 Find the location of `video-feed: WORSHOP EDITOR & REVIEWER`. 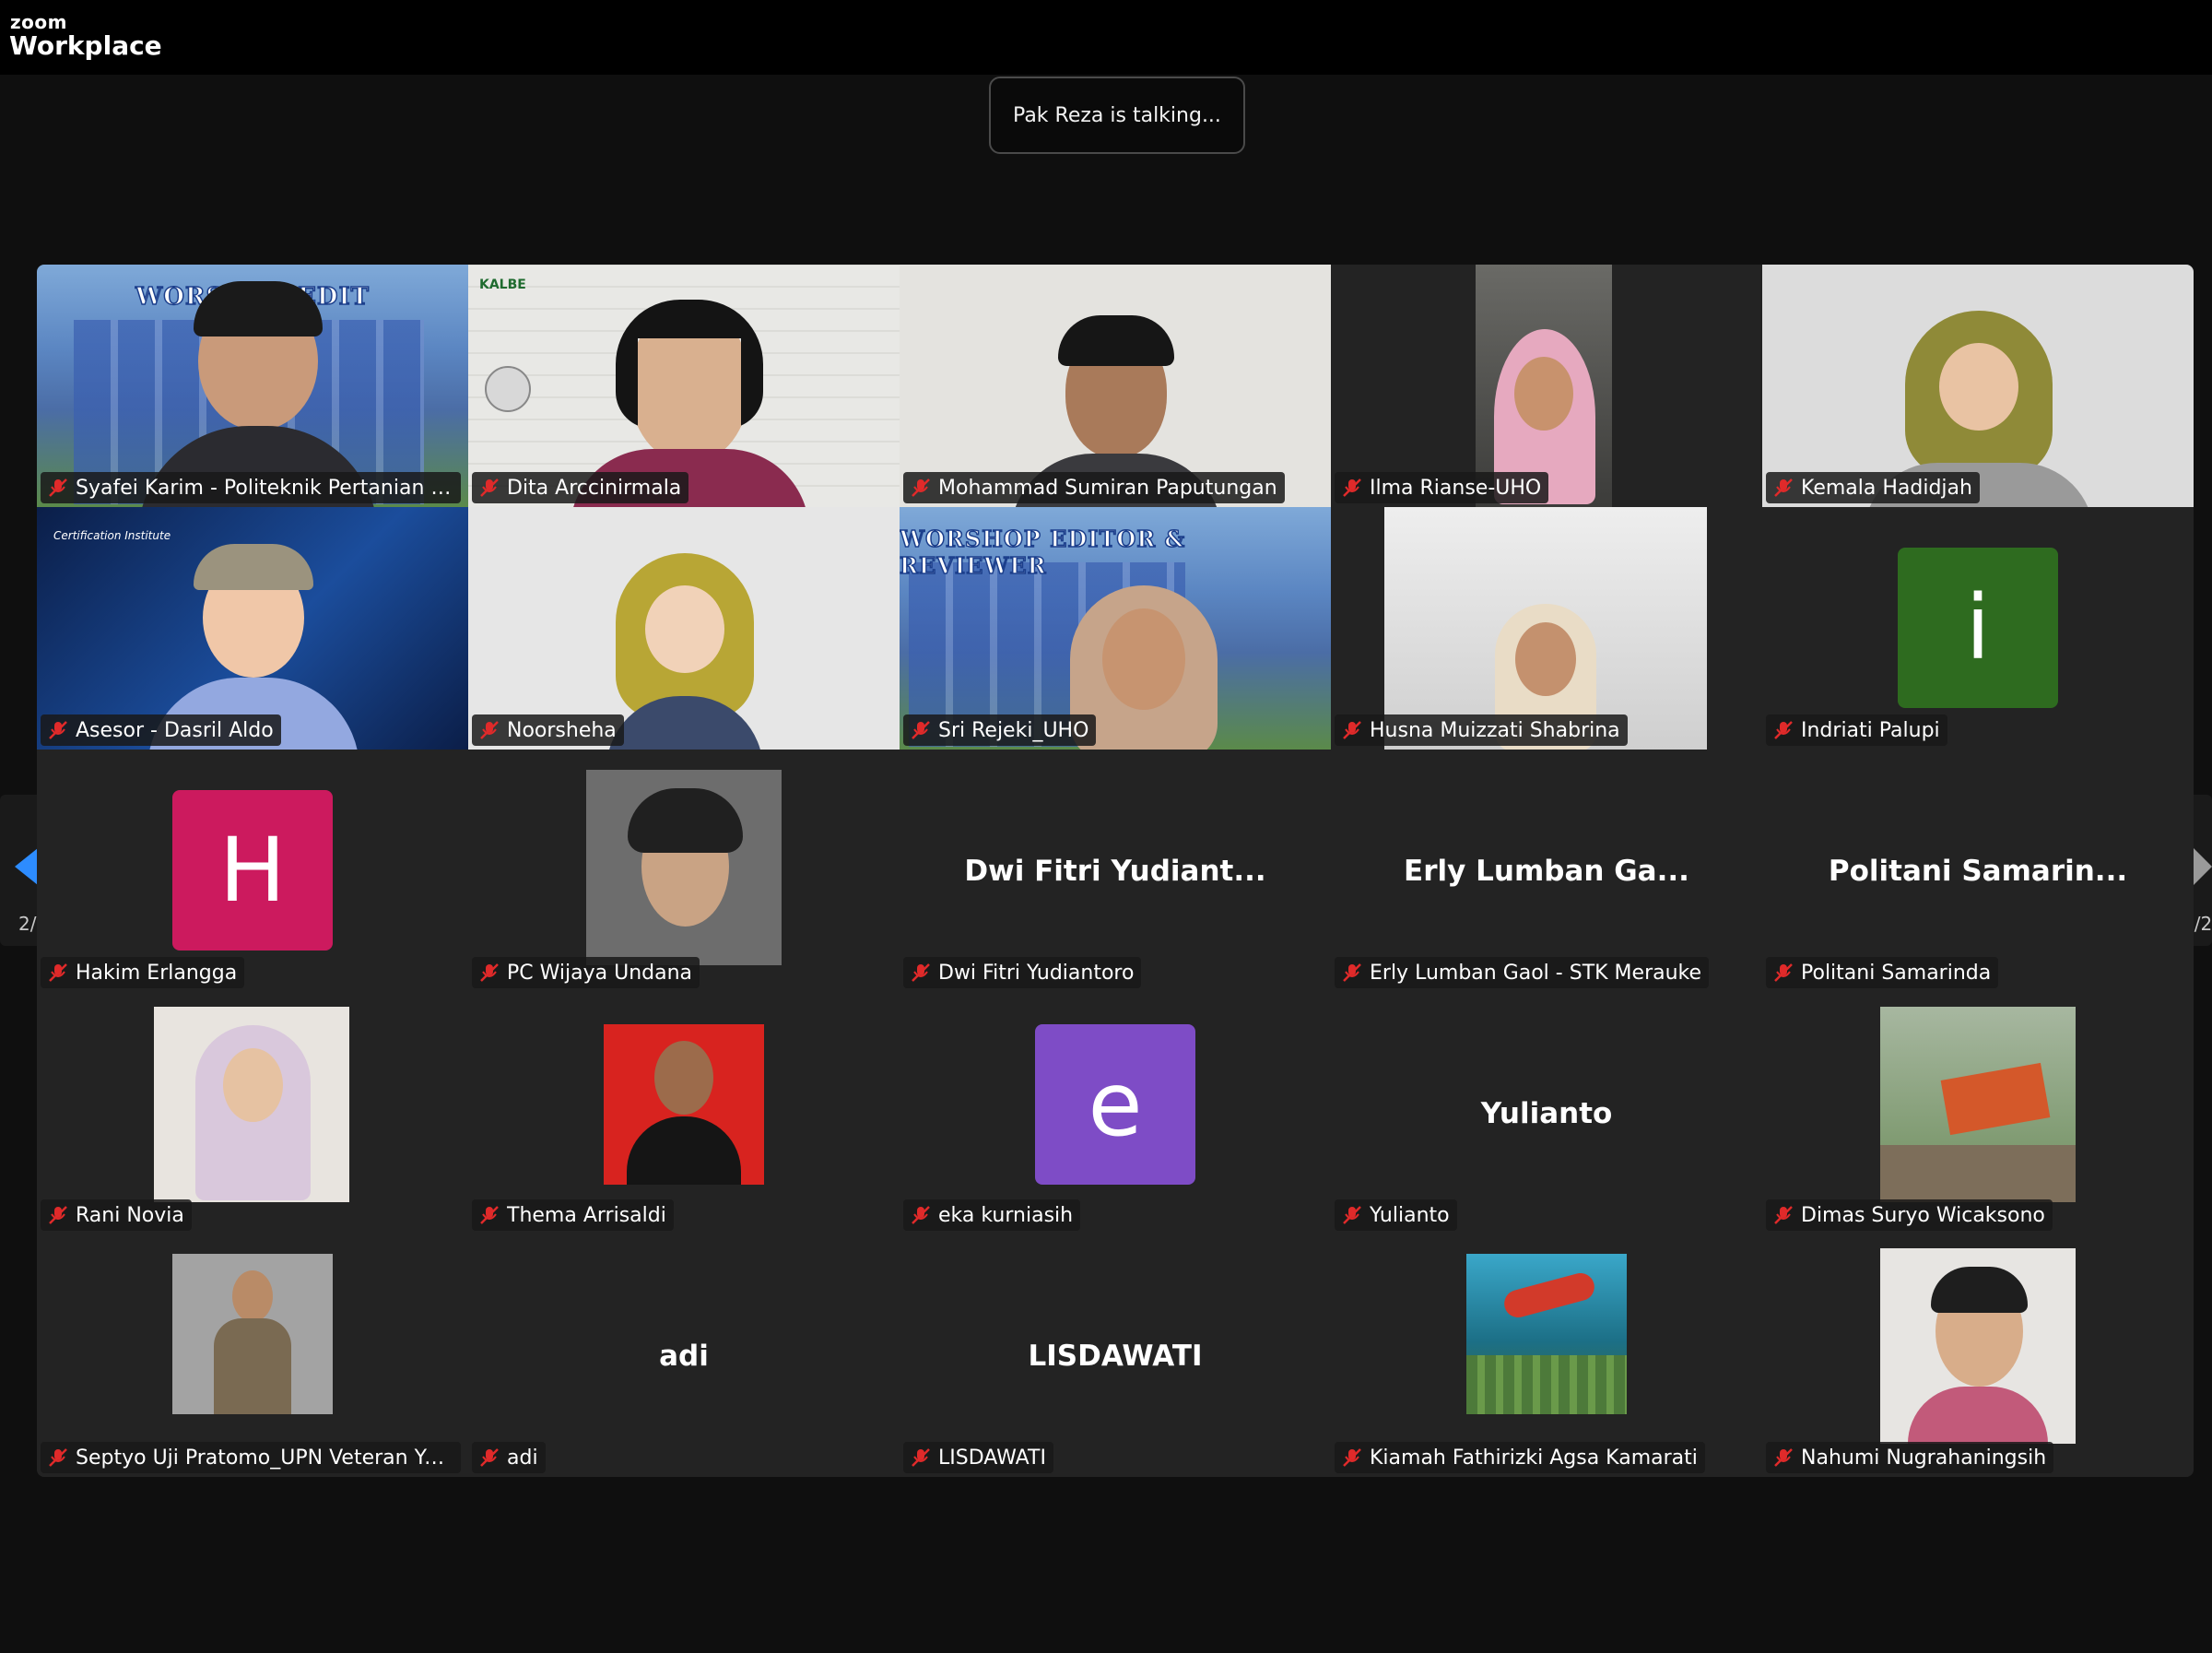

video-feed: WORSHOP EDITOR & REVIEWER is located at coordinates (1115, 629).